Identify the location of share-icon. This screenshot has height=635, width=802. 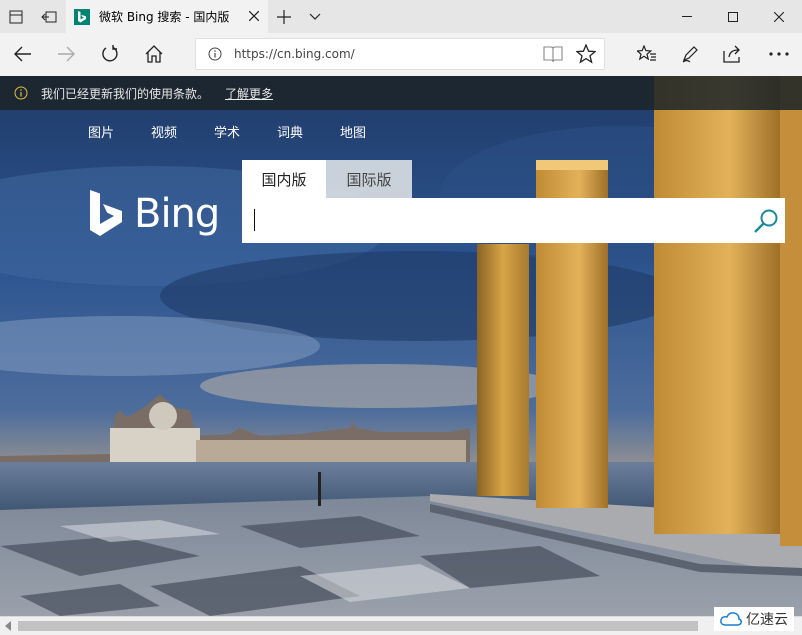
(731, 54).